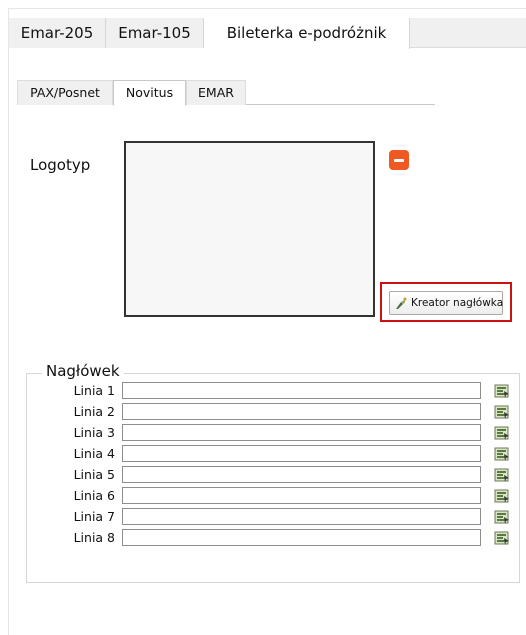 The image size is (526, 635). I want to click on header-line-label: Linia 2, so click(94, 411).